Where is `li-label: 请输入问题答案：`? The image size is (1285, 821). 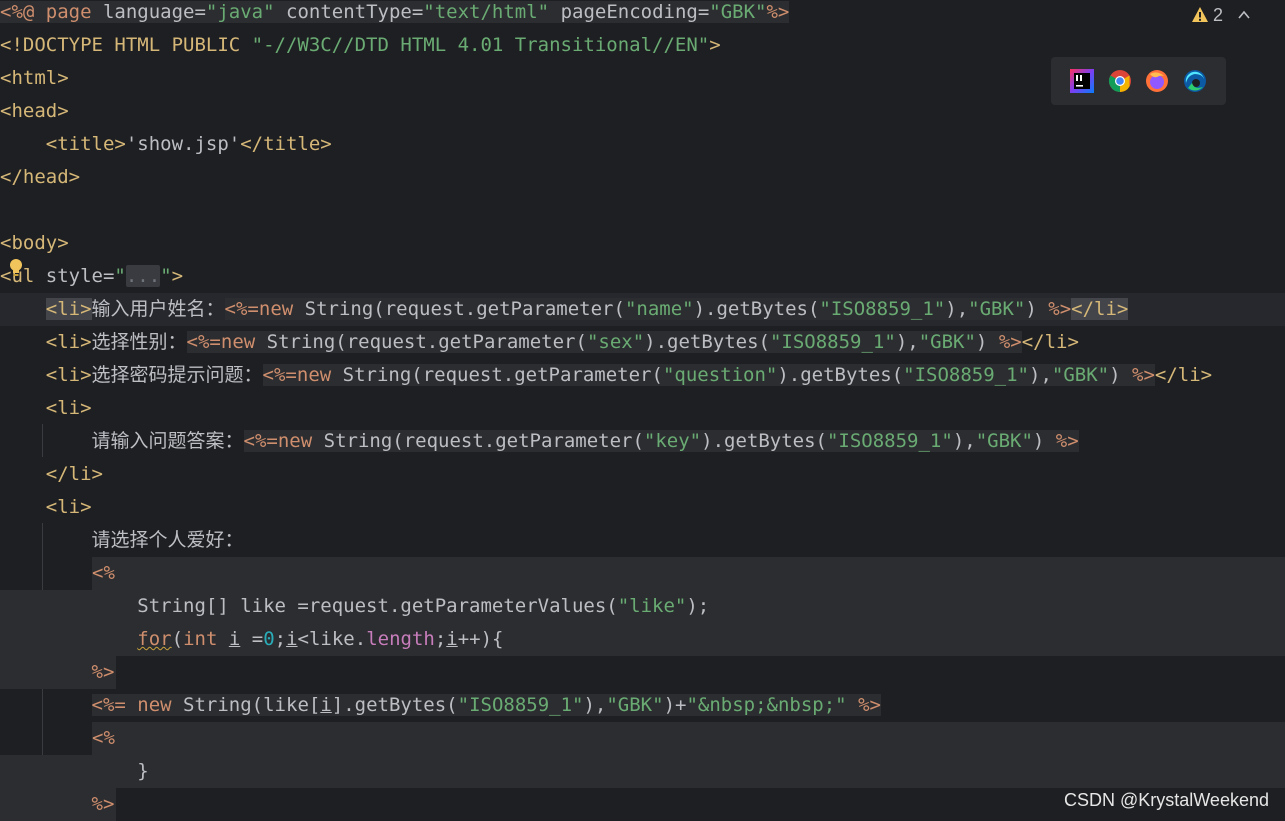 li-label: 请输入问题答案： is located at coordinates (167, 441).